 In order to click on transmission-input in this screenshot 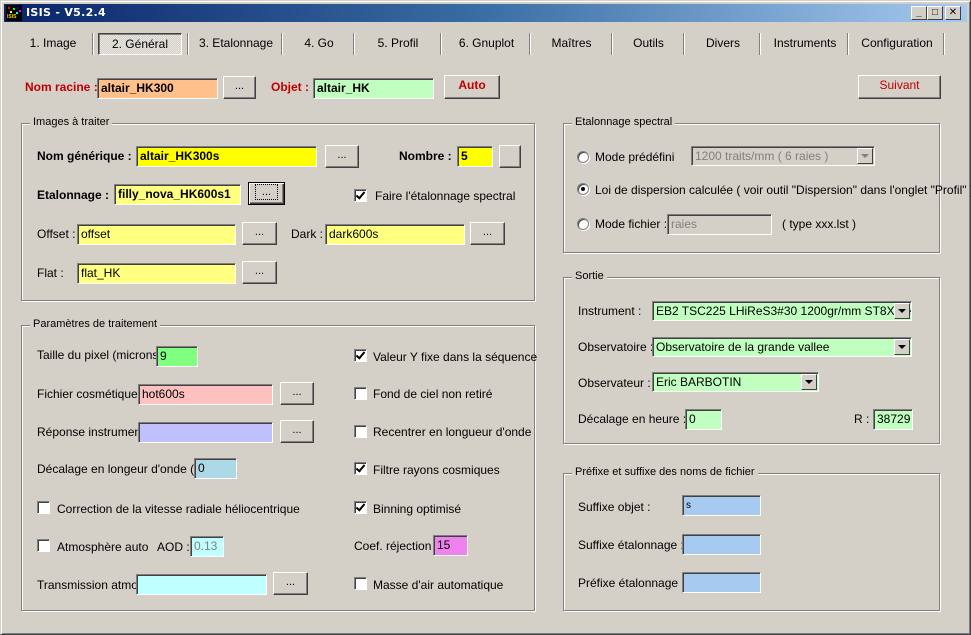, I will do `click(201, 584)`.